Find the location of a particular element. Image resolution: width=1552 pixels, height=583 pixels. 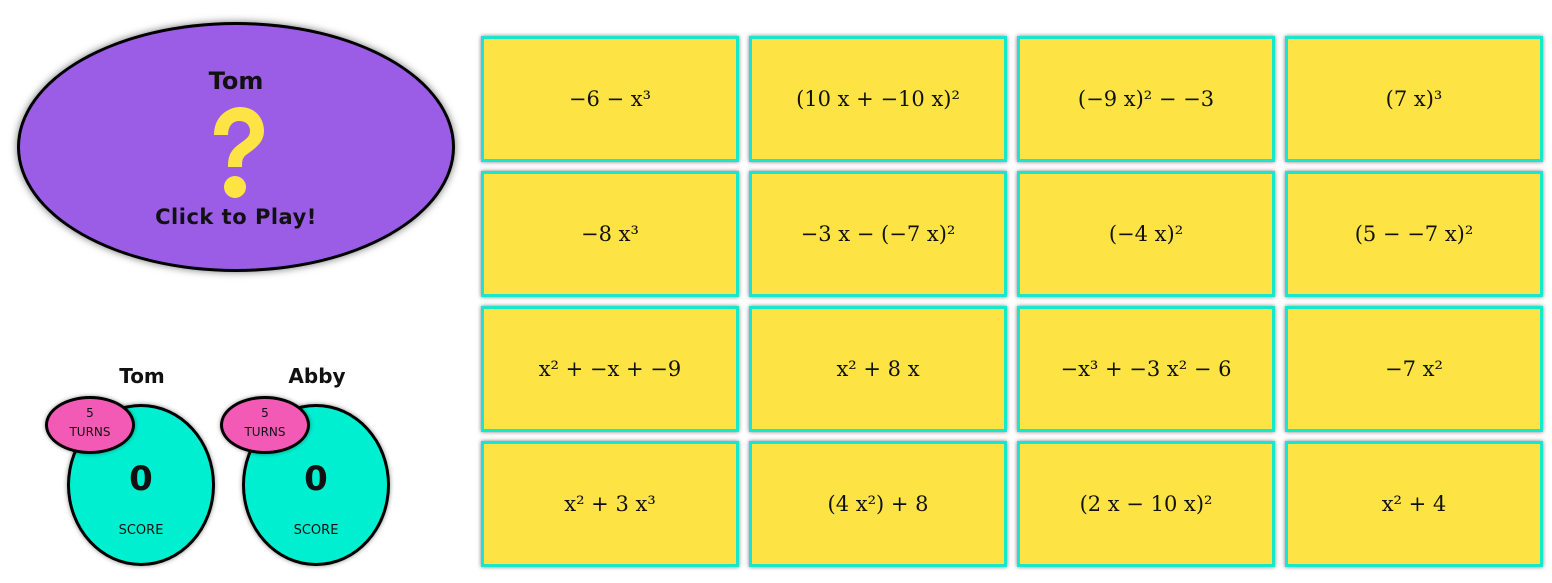

card-expression: −6 − x³ is located at coordinates (610, 99).